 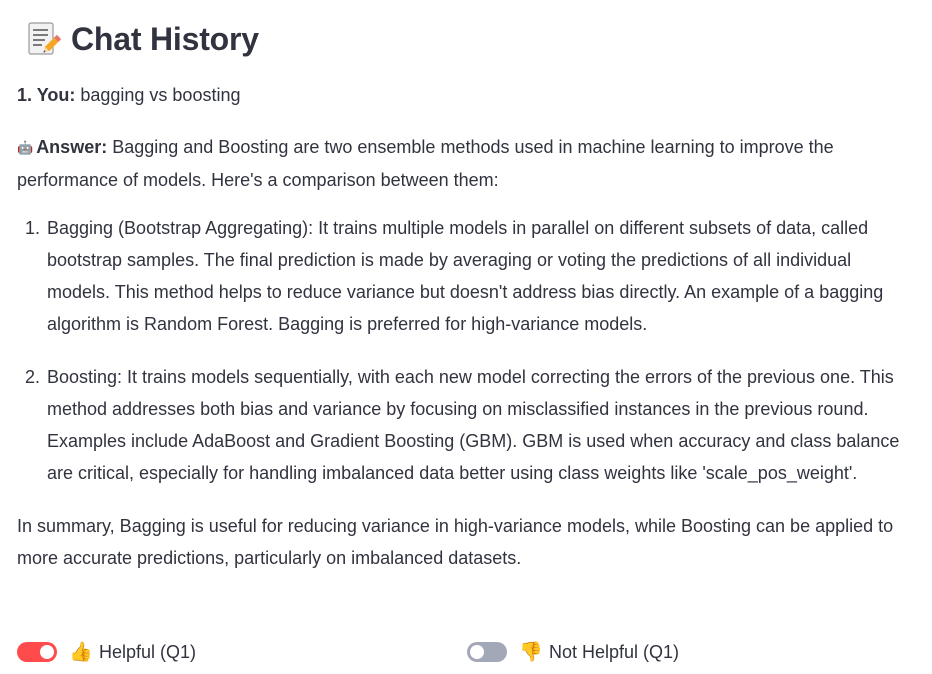 I want to click on memo-icon, so click(x=43, y=39).